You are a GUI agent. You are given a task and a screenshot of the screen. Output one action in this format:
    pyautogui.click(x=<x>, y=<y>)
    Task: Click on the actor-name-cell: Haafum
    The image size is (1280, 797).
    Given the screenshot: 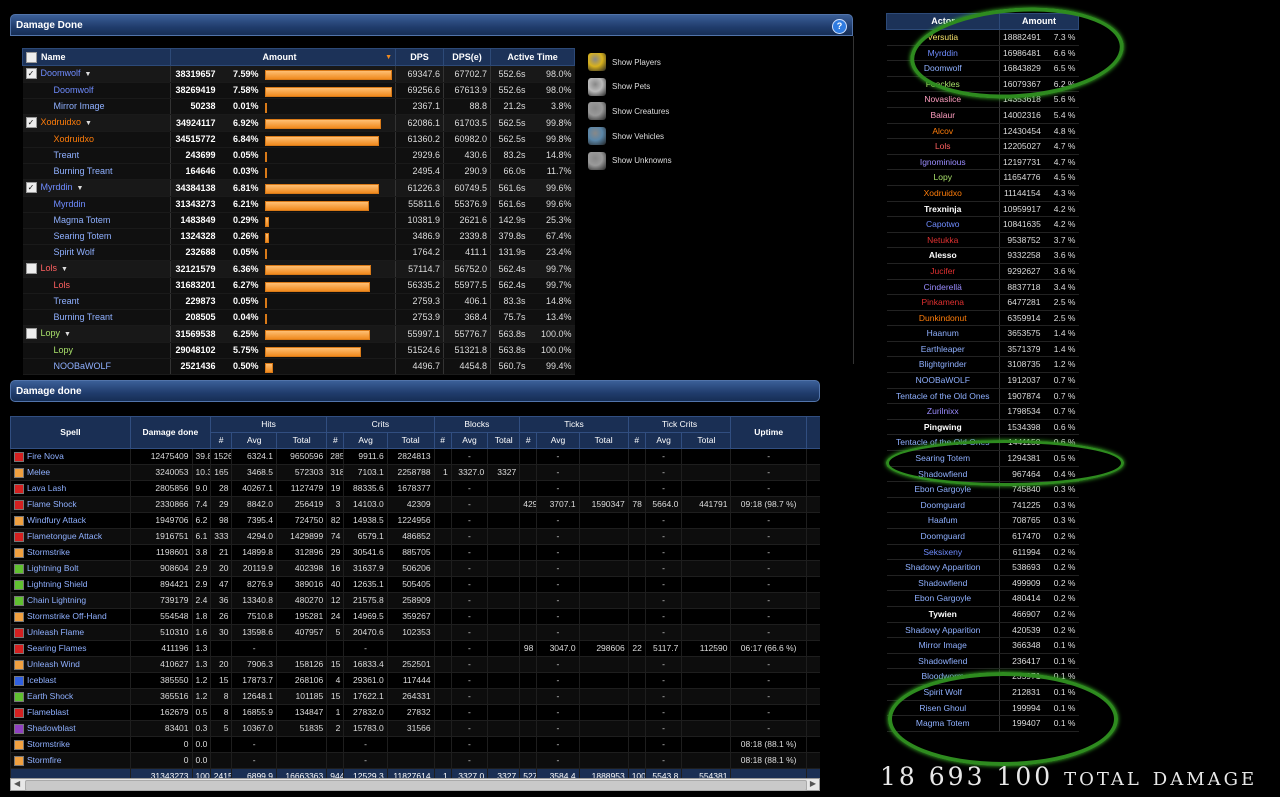 What is the action you would take?
    pyautogui.click(x=943, y=520)
    